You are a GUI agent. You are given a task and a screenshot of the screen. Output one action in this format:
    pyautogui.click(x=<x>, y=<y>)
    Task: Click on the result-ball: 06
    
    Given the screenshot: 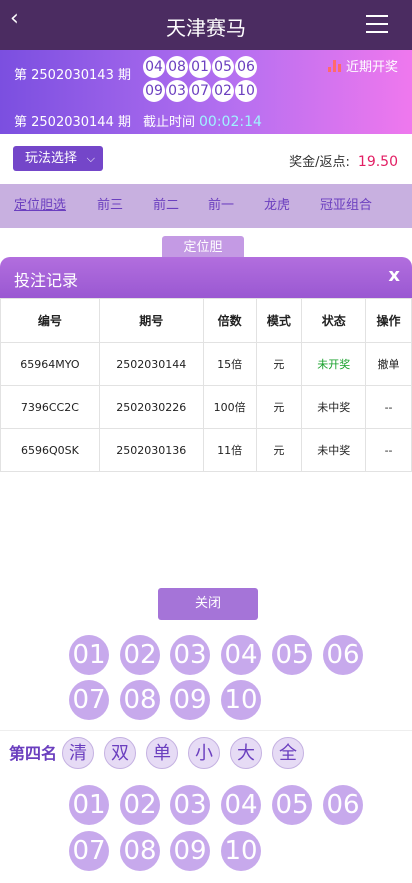 What is the action you would take?
    pyautogui.click(x=246, y=67)
    